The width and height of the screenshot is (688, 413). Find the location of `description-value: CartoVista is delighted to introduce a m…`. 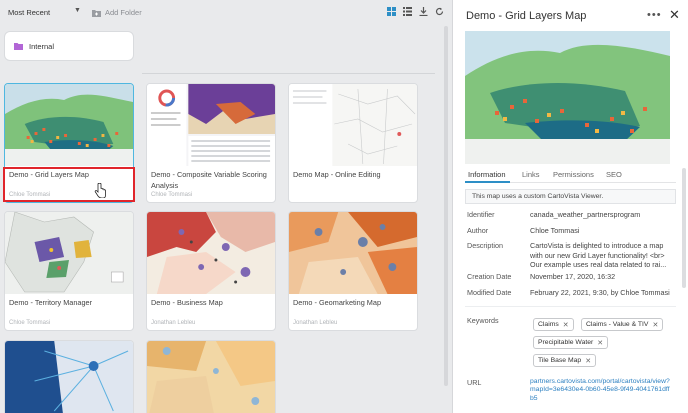

description-value: CartoVista is delighted to introduce a m… is located at coordinates (598, 255).